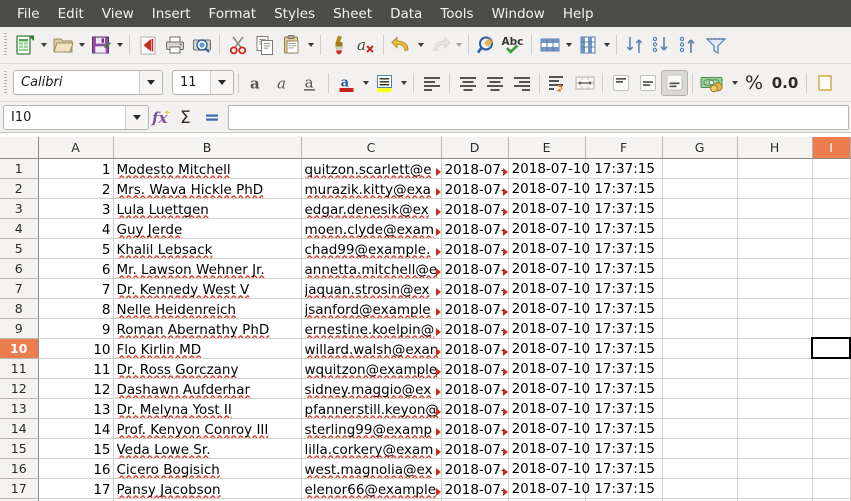 The width and height of the screenshot is (851, 501). Describe the element at coordinates (587, 45) in the screenshot. I see `insert-column-button` at that location.